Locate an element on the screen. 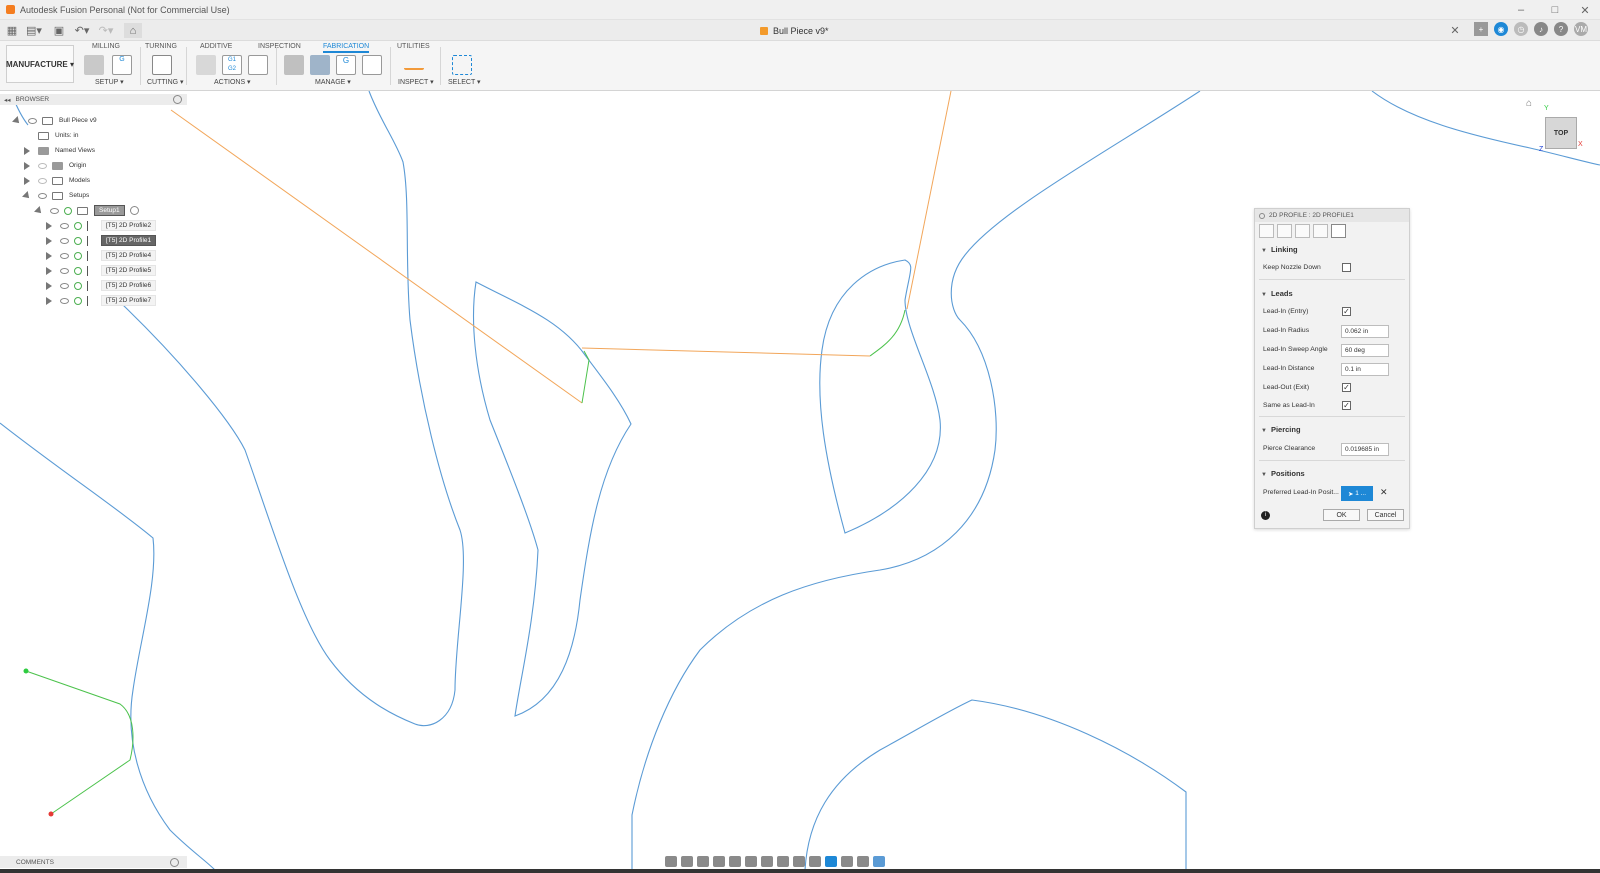 The height and width of the screenshot is (873, 1600). tree-setups: Setups is located at coordinates (55, 195).